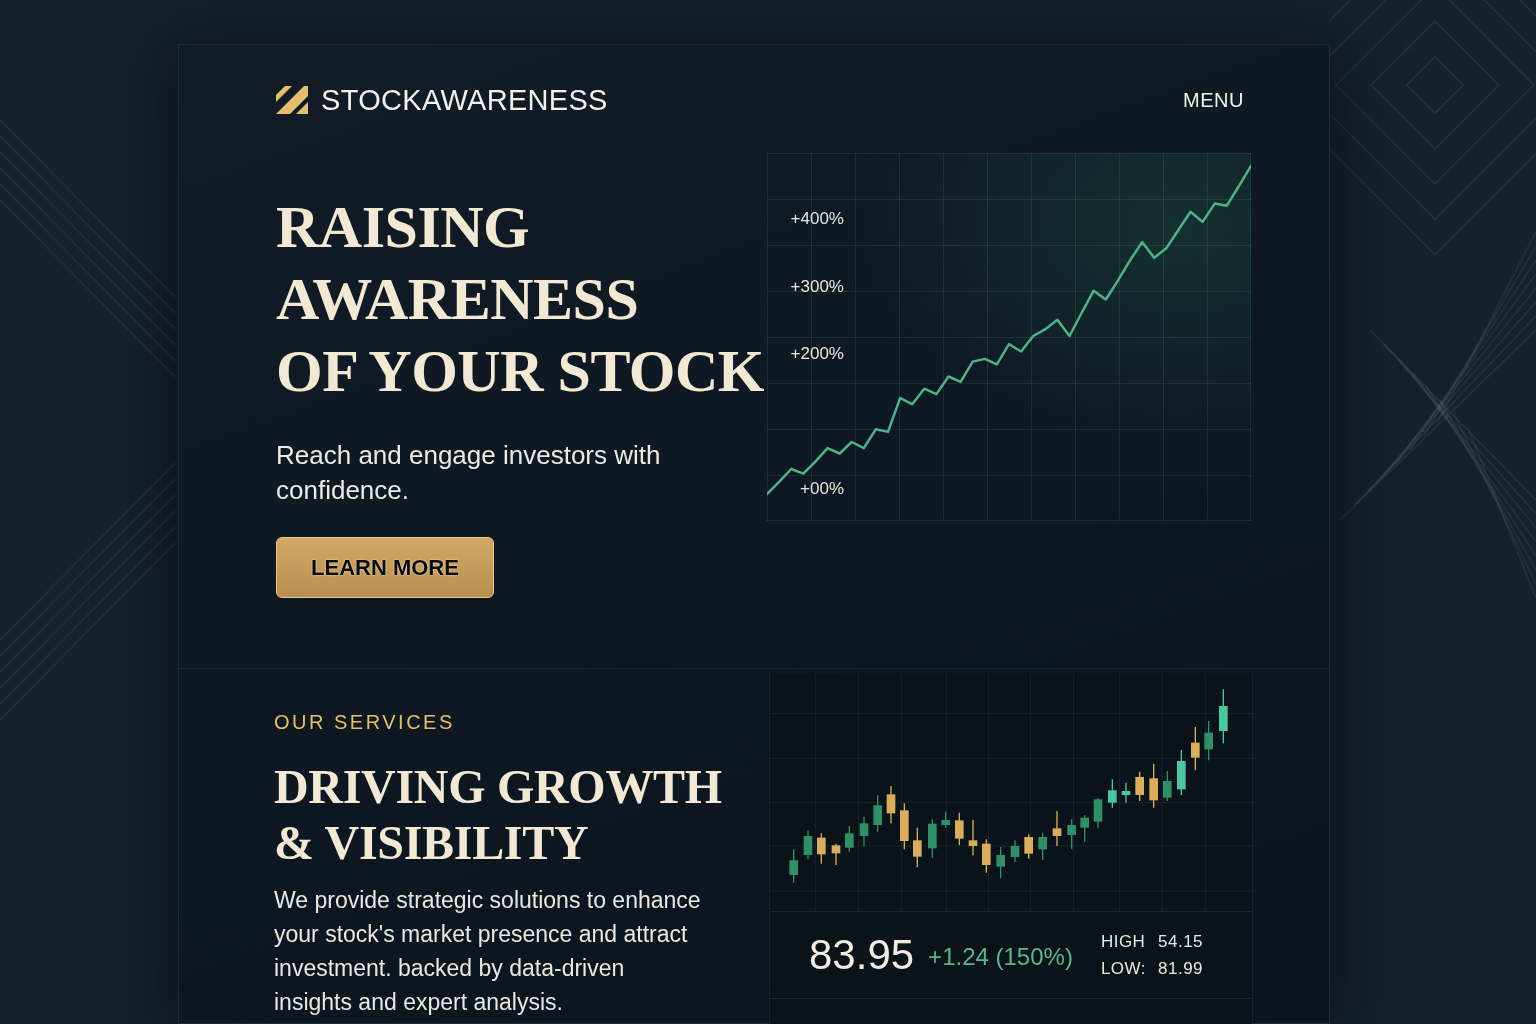  What do you see at coordinates (488, 951) in the screenshot?
I see `services-description: We provide strategic solutions to enhance your stock's market presence and attract investment. backed by data-driven insights and expert analysis.` at bounding box center [488, 951].